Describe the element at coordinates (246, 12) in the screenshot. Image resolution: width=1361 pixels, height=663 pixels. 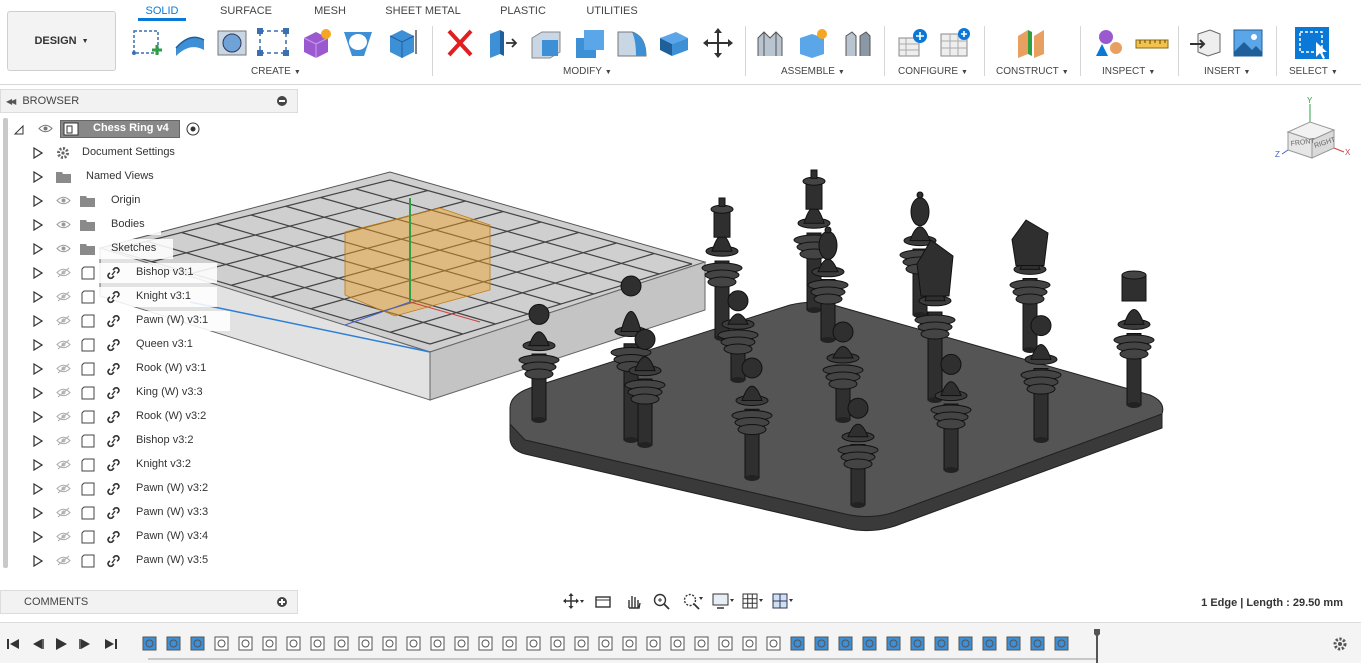
I see `tab-surface: SURFACE` at that location.